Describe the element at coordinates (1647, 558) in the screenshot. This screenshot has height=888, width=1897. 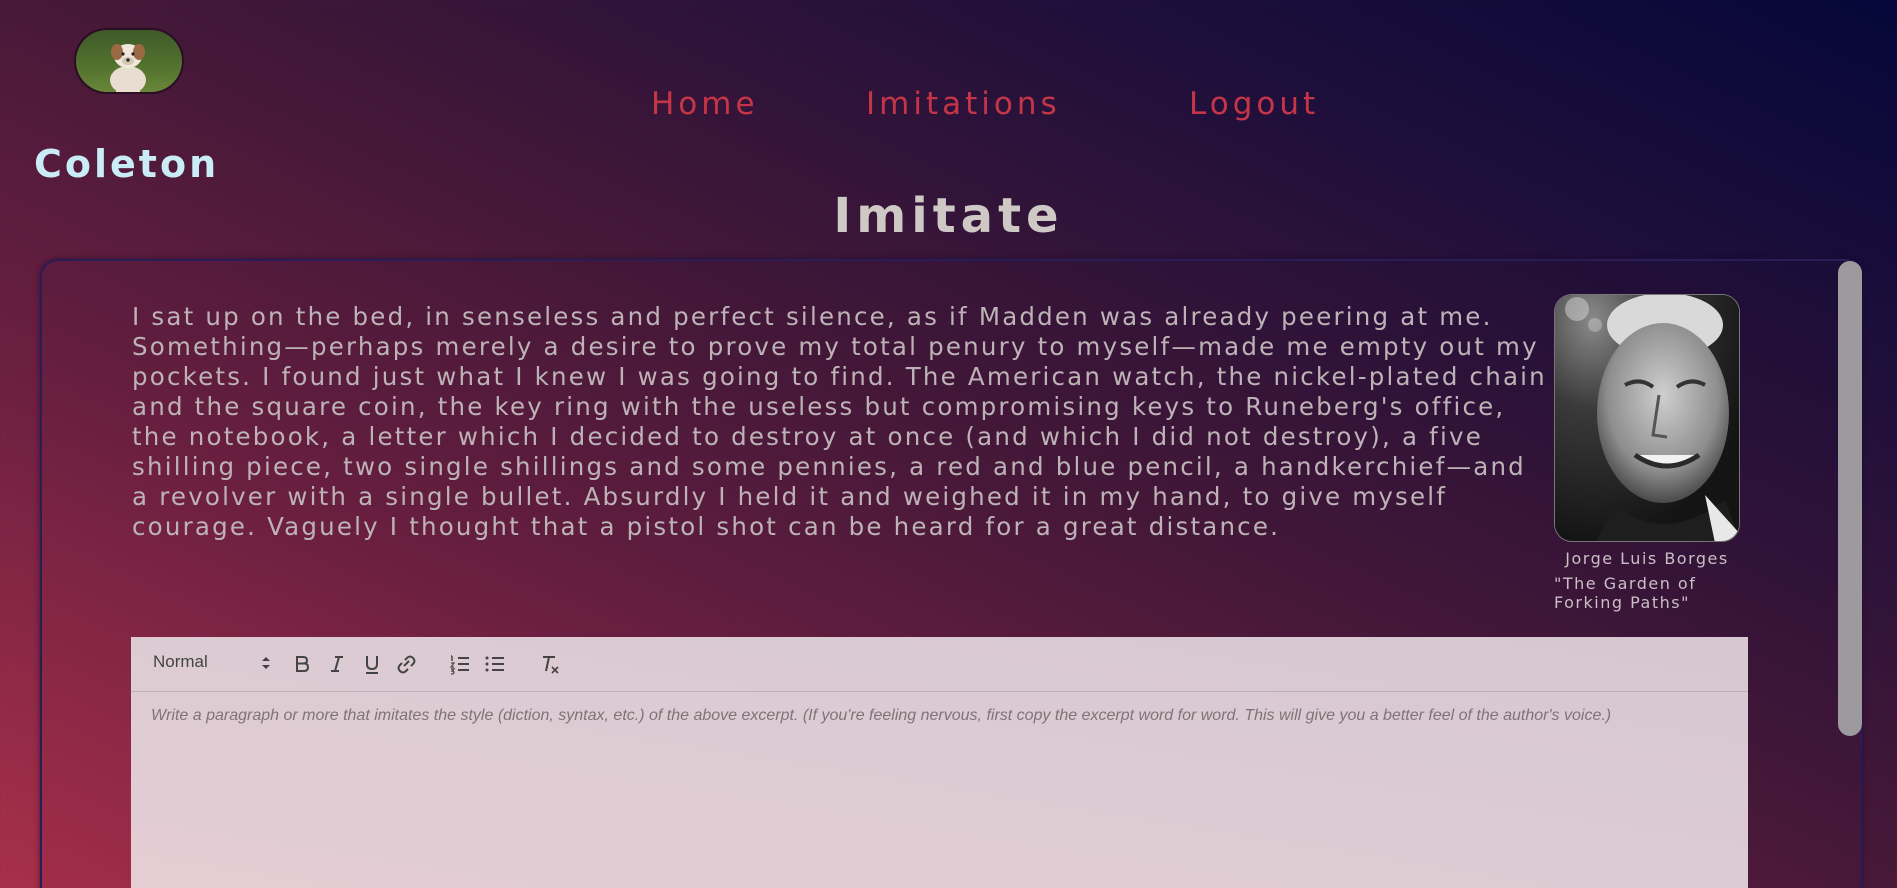
I see `excerpt-author: Jorge Luis Borges` at that location.